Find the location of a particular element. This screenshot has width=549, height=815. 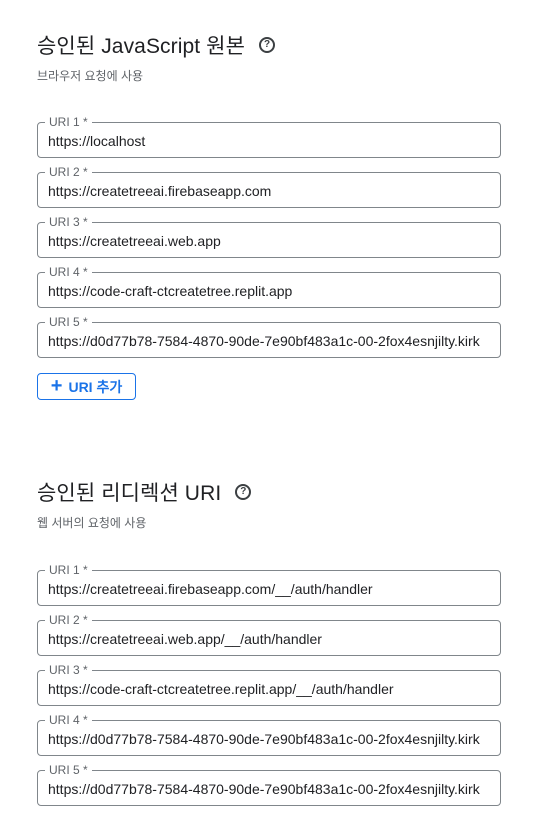

redirect-uri-field-3: URI 3 * is located at coordinates (269, 684).